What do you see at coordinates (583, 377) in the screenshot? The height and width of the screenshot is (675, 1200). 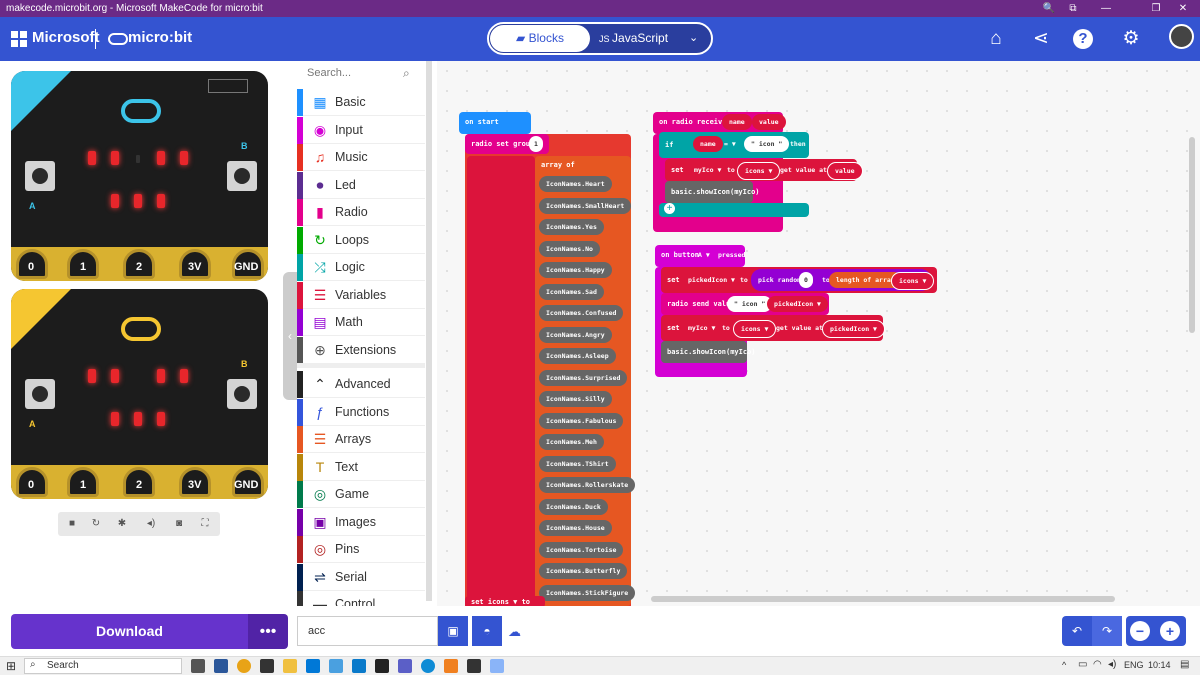 I see `icon-name-pill: IconNames.Surprised` at bounding box center [583, 377].